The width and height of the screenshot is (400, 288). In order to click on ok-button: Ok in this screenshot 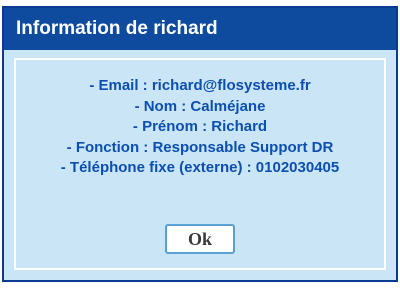, I will do `click(200, 239)`.